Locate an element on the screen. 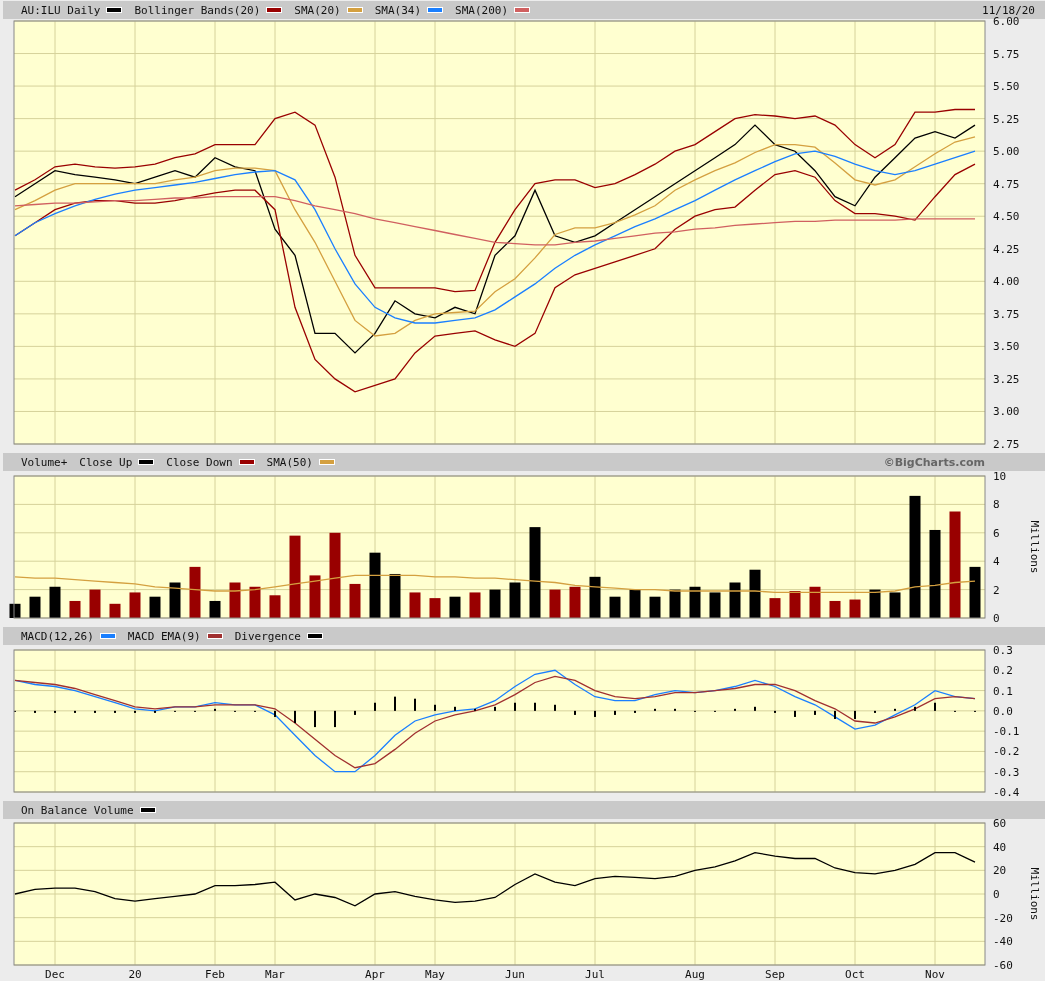 This screenshot has width=1045, height=981. legend-label: MACD EMA(9) is located at coordinates (164, 636).